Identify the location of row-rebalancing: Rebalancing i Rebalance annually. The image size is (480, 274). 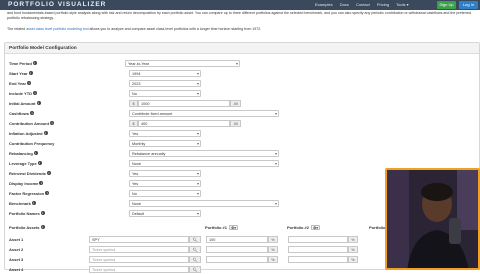
(242, 154).